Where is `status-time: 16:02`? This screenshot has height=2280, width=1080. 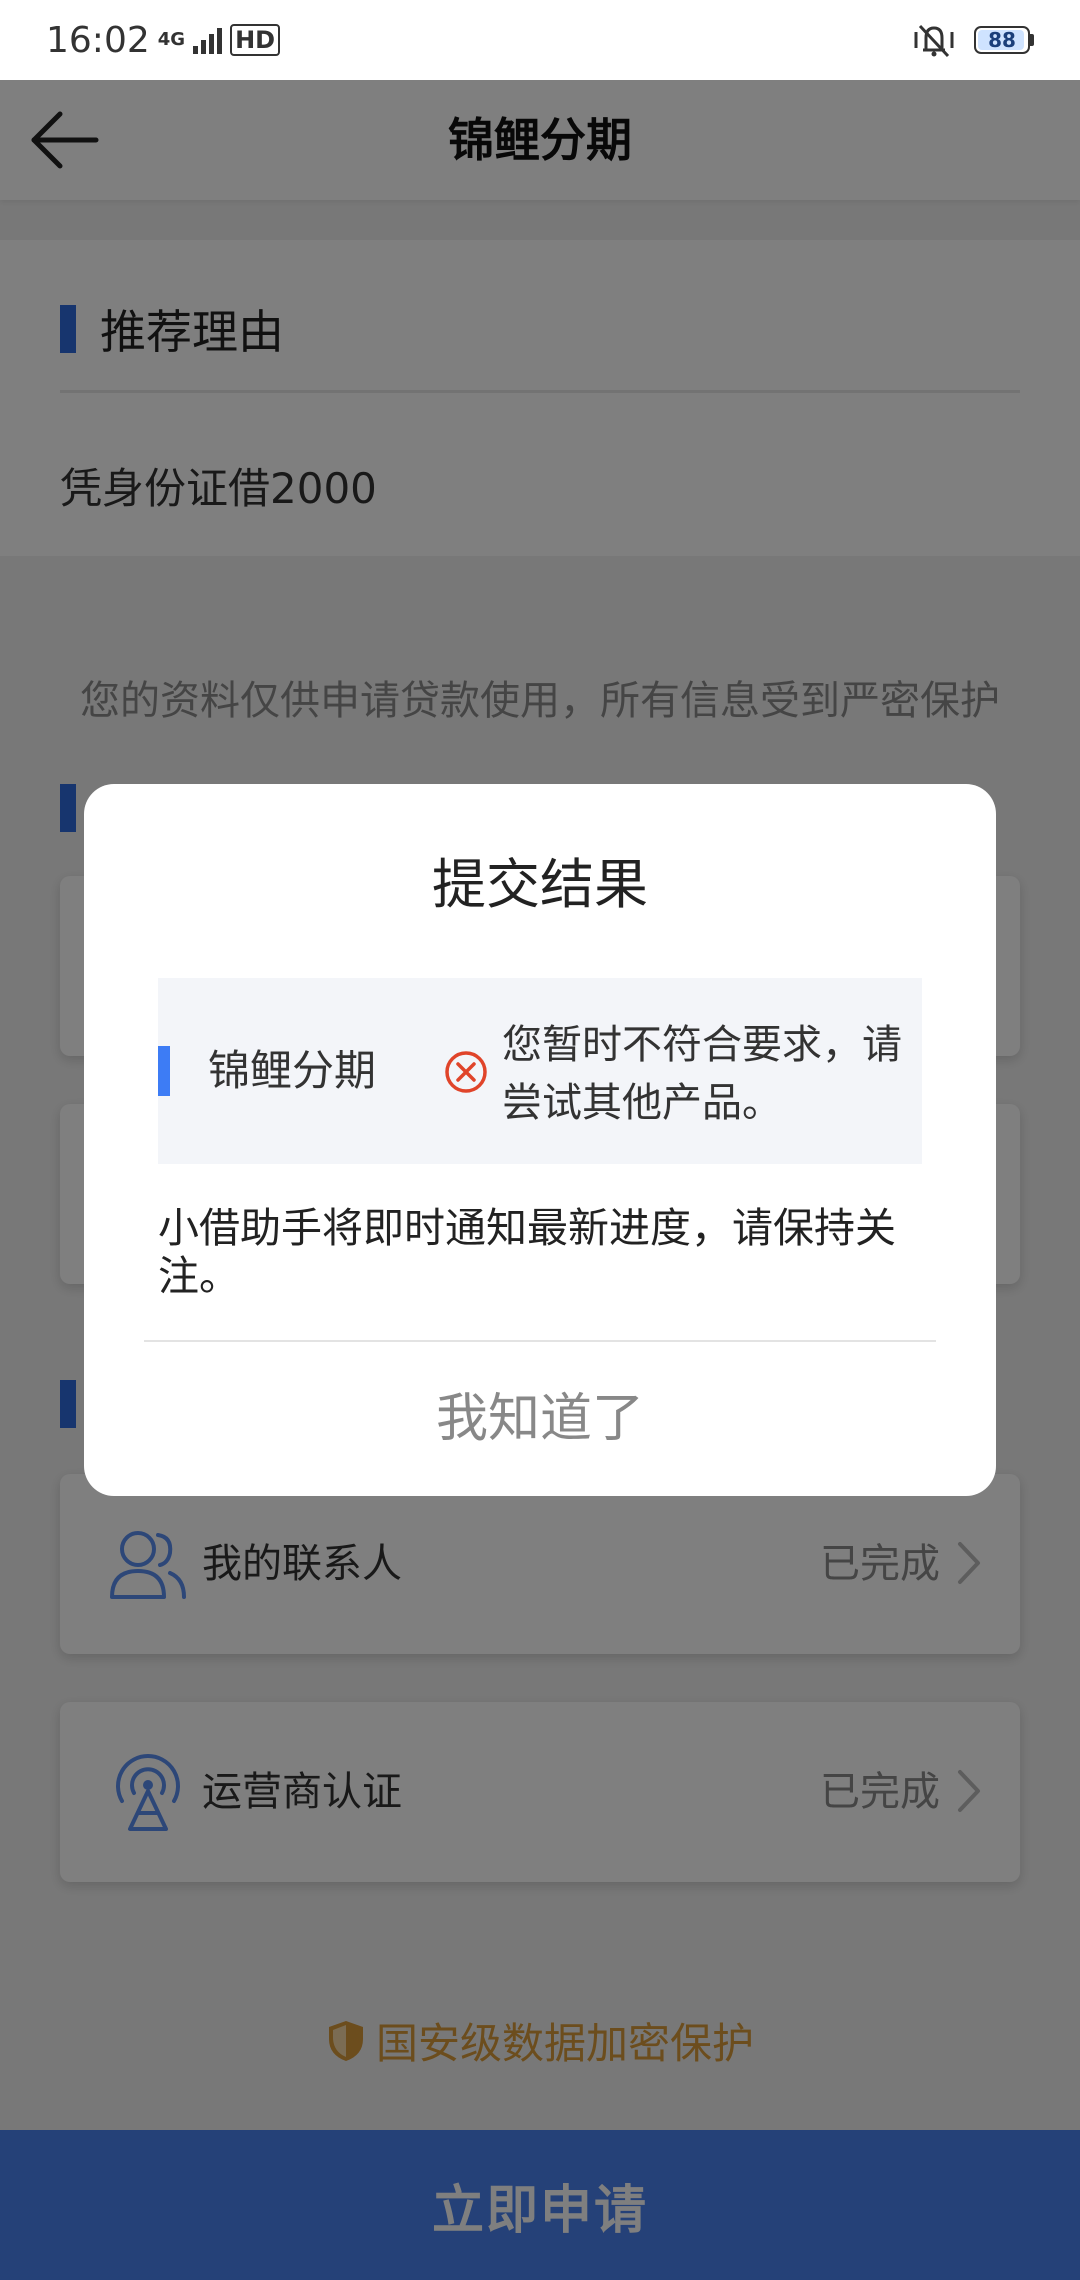 status-time: 16:02 is located at coordinates (98, 40).